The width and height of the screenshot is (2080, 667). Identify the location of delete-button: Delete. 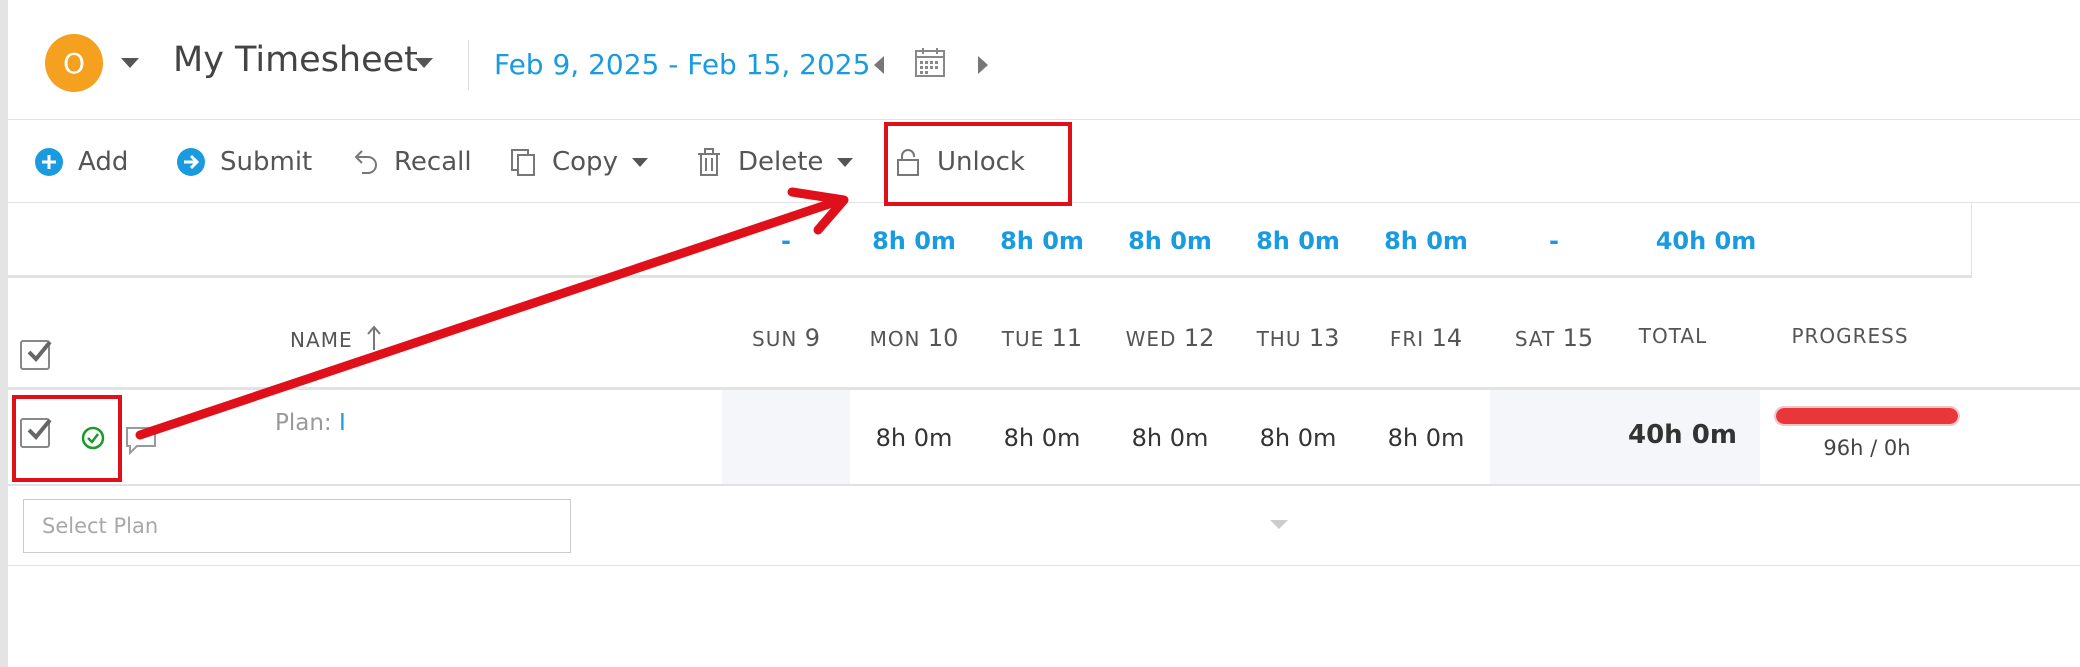
(774, 162).